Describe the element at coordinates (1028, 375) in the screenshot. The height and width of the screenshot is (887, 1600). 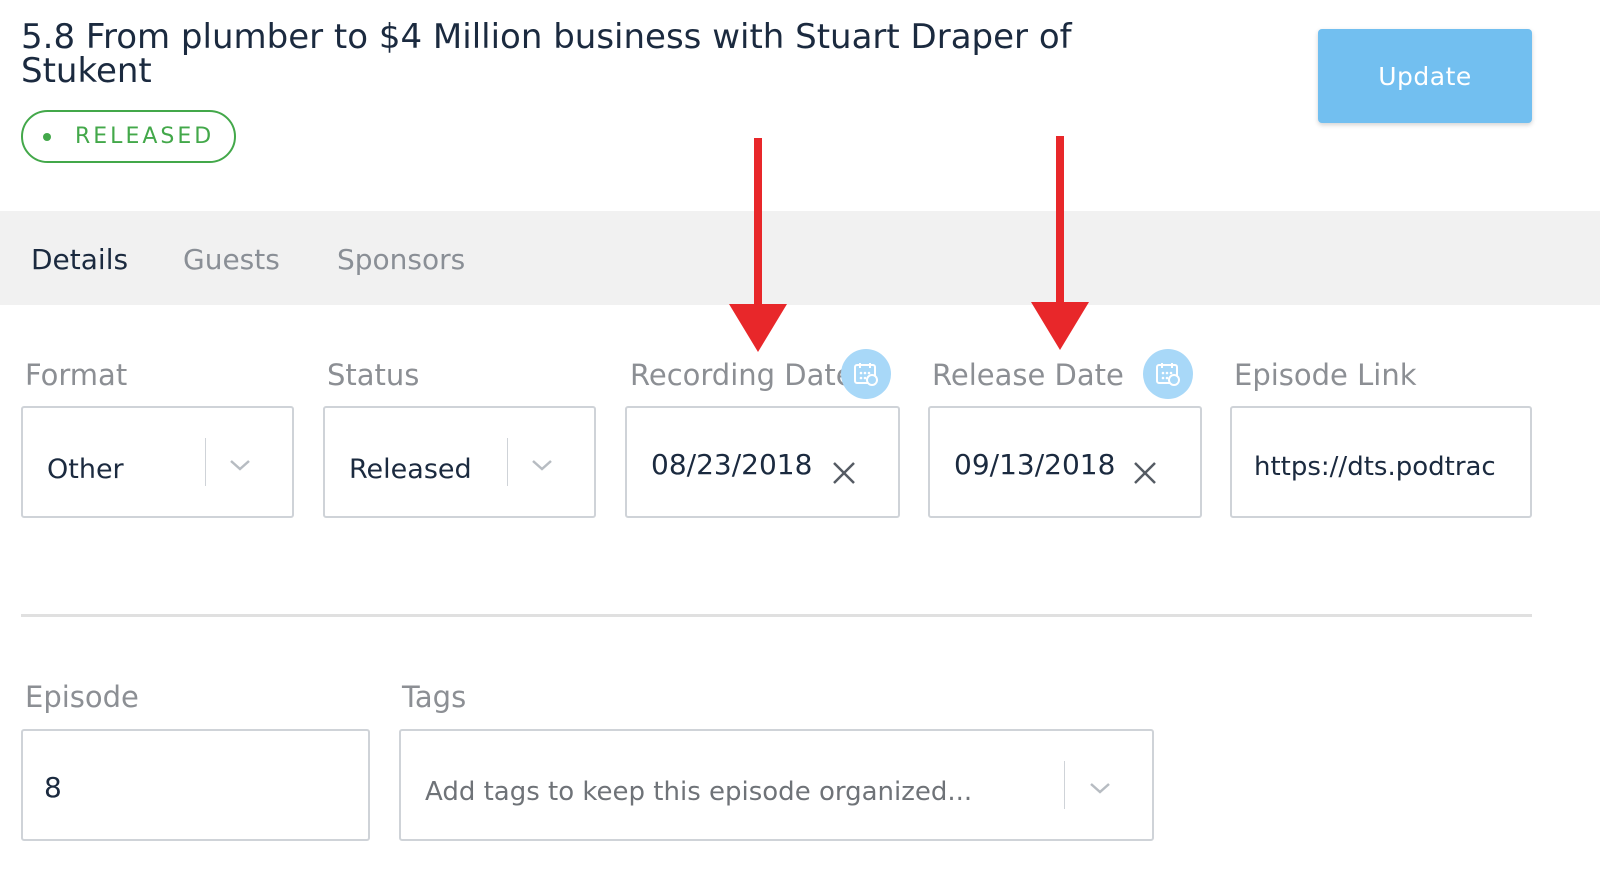
I see `release-date-label: Release Date` at that location.